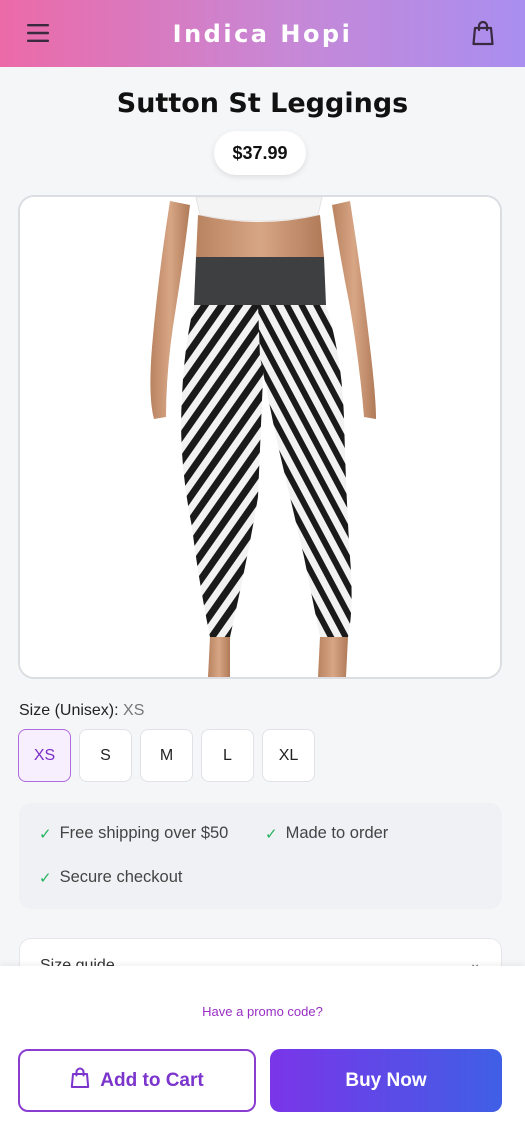  I want to click on add-to-cart-label: Add to Cart, so click(152, 1080).